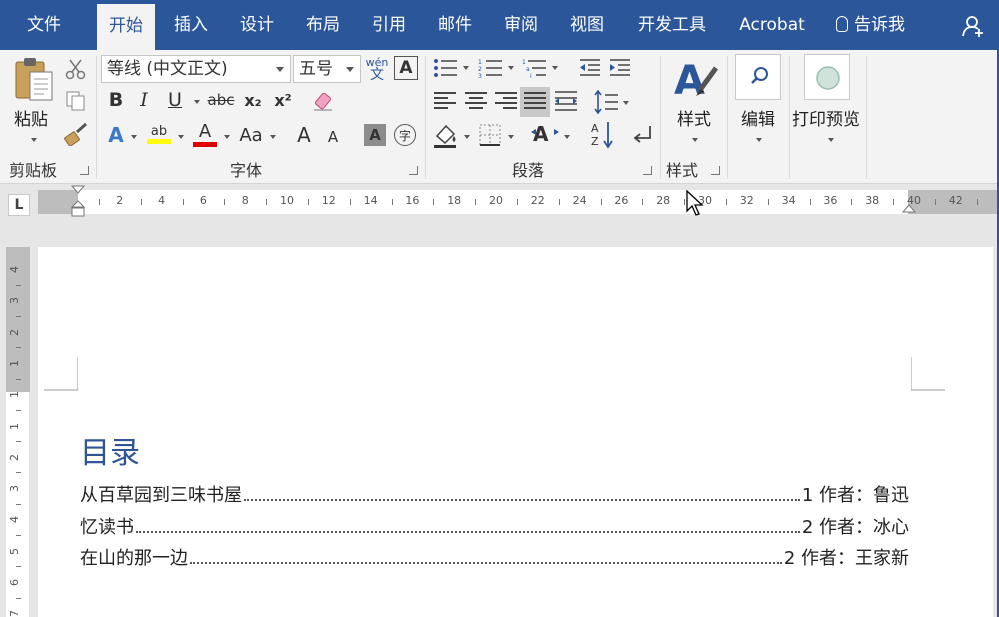  Describe the element at coordinates (518, 201) in the screenshot. I see `horizontal-ruler: 2 4 6 8 10 12 14 16 18 20 22 24 26 28 30 32 34 36 38 40 42` at that location.